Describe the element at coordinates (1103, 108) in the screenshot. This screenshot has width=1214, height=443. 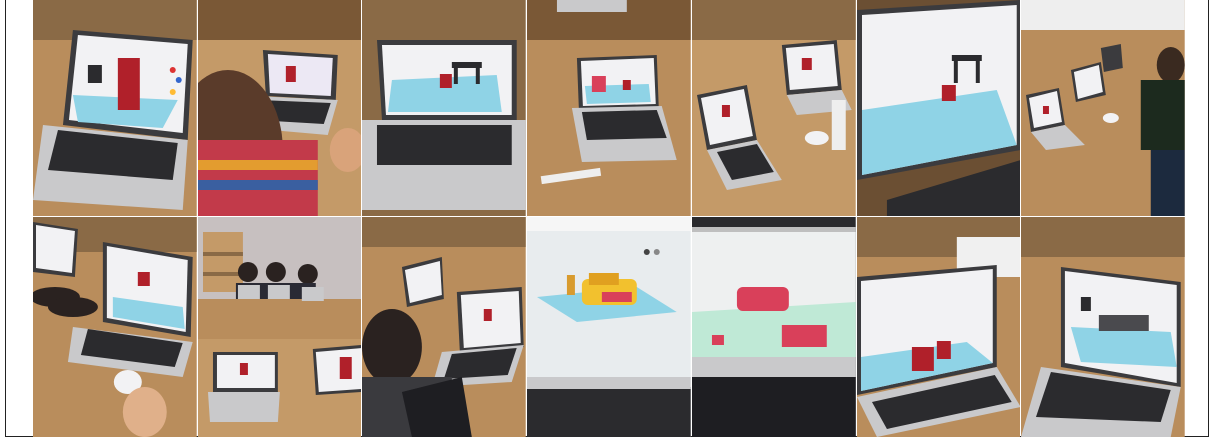
I see `photo-students-laptop-row` at that location.